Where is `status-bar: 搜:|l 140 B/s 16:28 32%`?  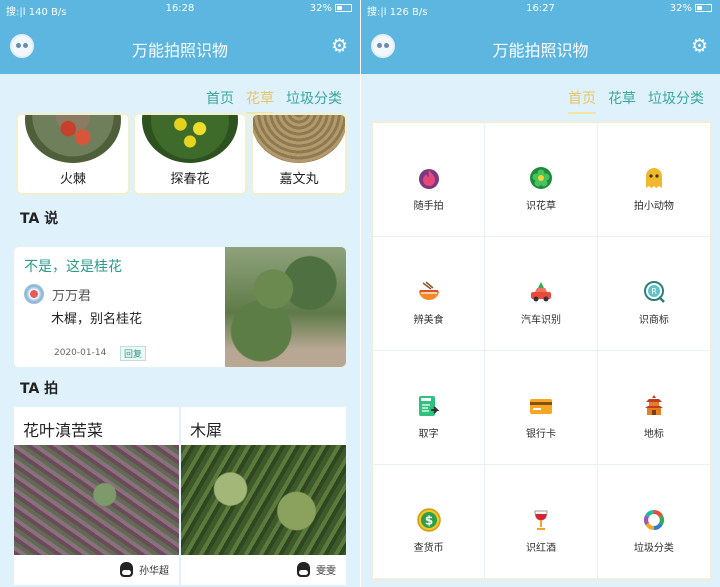
status-bar: 搜:|l 140 B/s 16:28 32% is located at coordinates (180, 9).